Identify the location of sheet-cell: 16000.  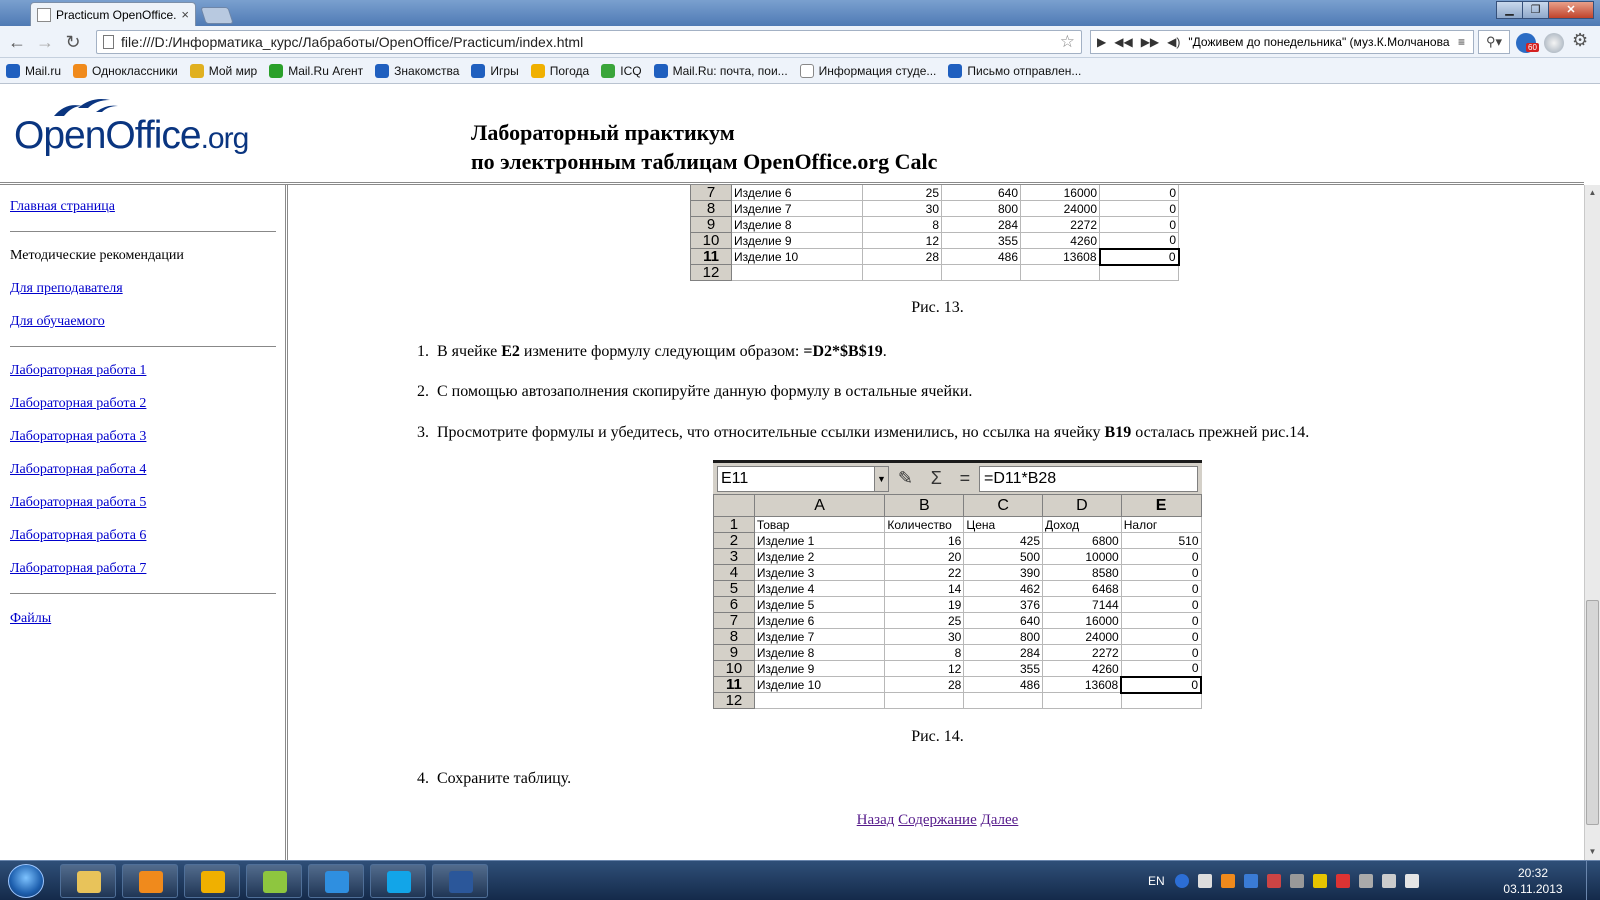
(1082, 620).